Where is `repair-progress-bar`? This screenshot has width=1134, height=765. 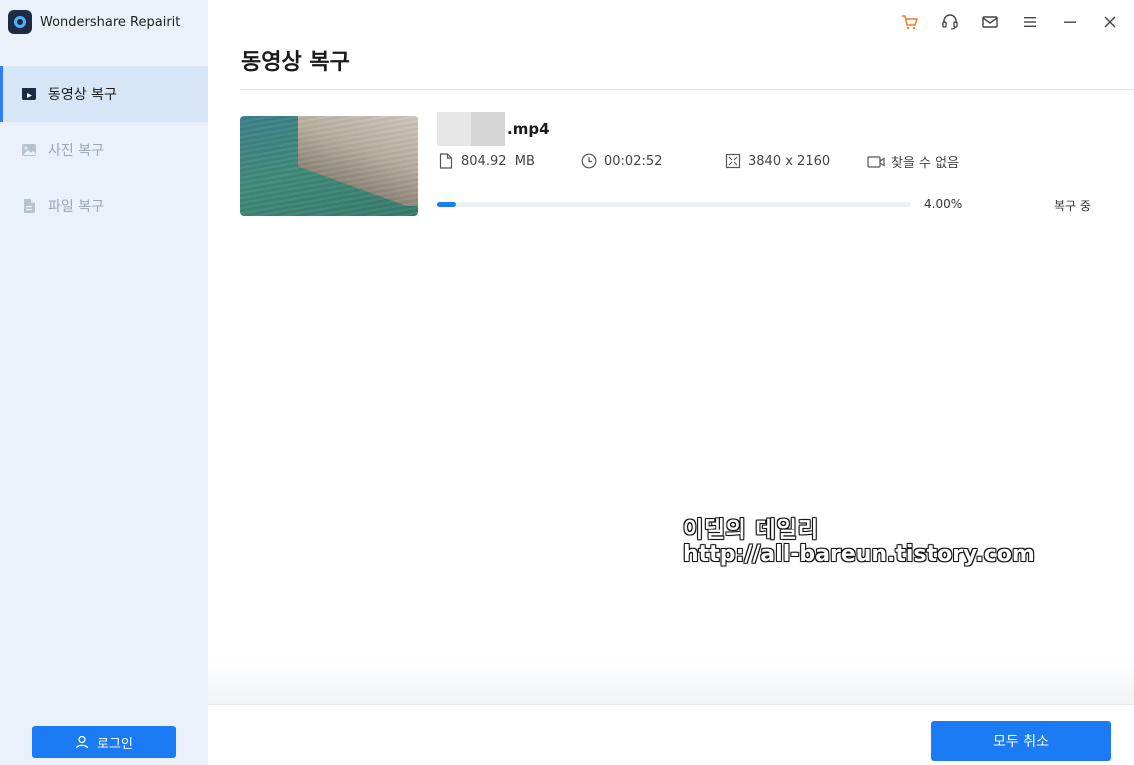
repair-progress-bar is located at coordinates (674, 204).